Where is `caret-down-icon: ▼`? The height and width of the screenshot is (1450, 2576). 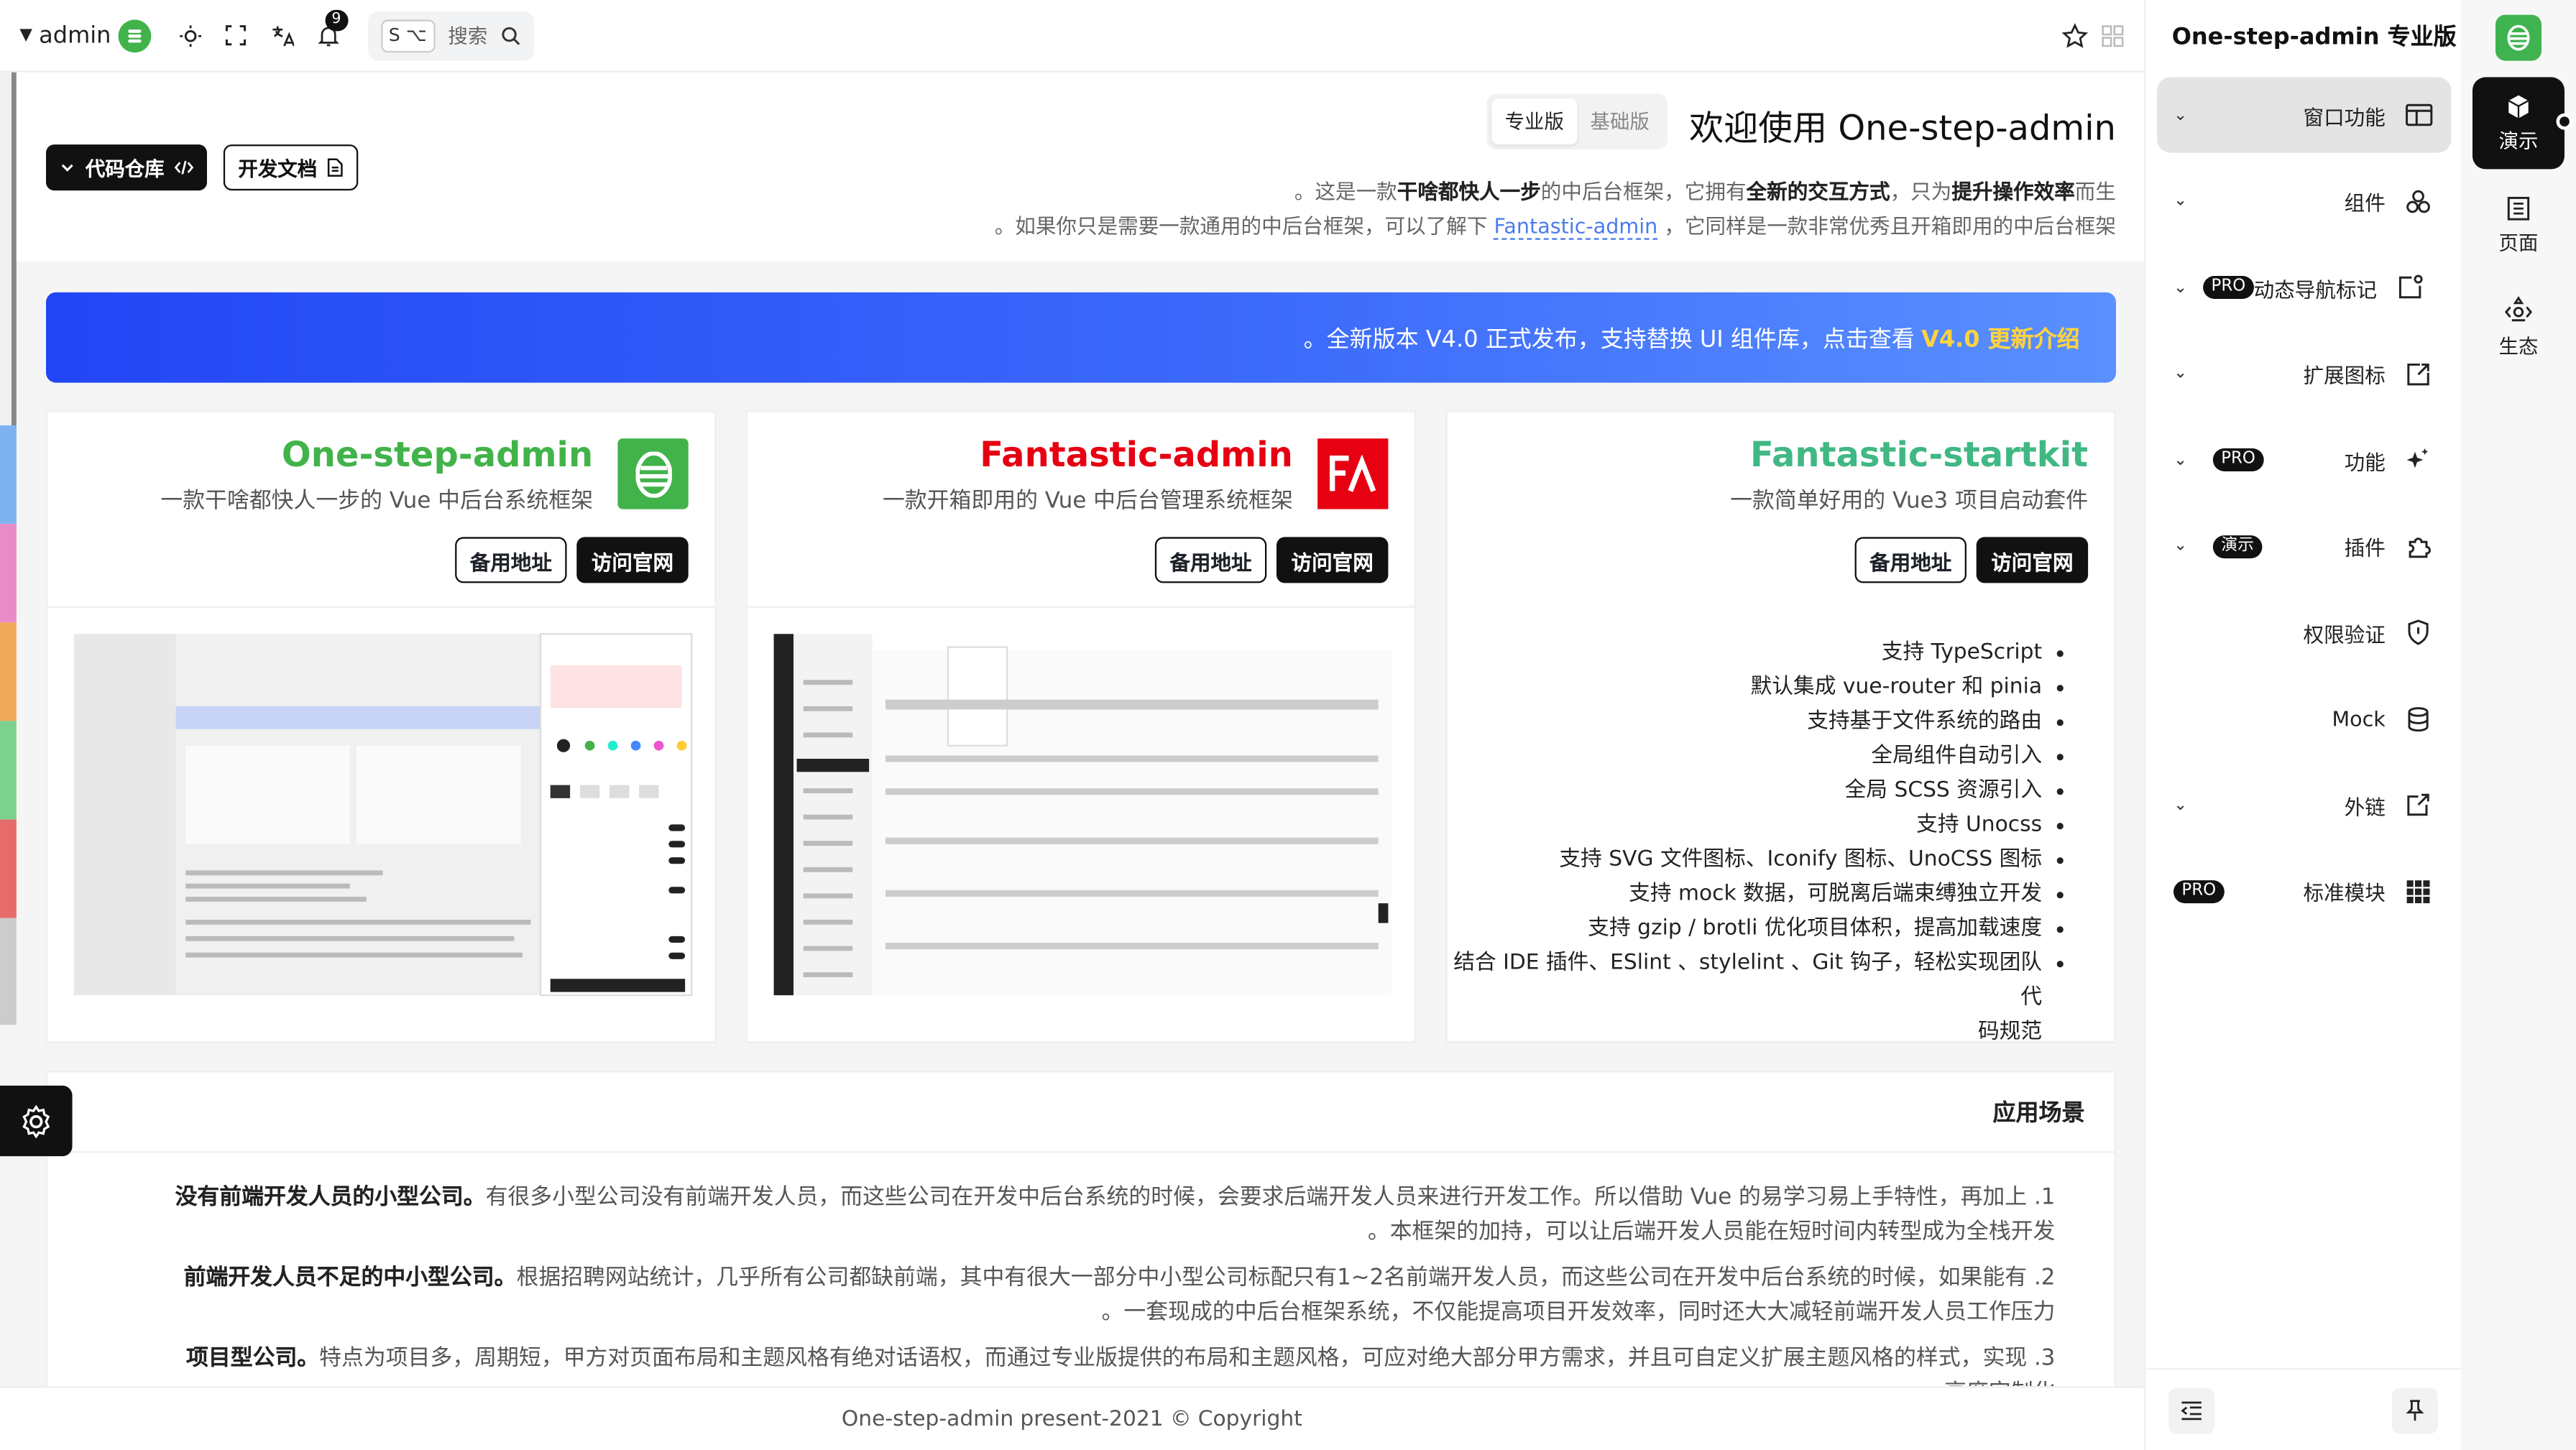 caret-down-icon: ▼ is located at coordinates (26, 35).